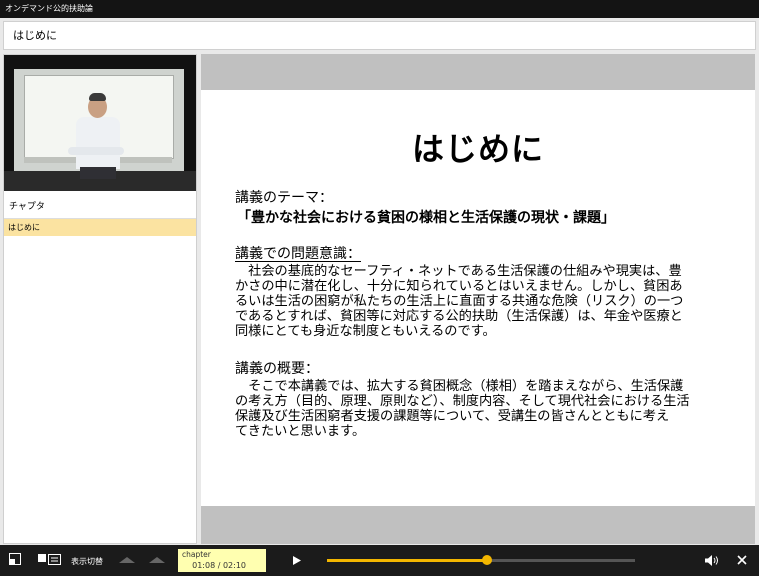 This screenshot has height=576, width=759. I want to click on chapter-item-label: はじめに, so click(24, 227).